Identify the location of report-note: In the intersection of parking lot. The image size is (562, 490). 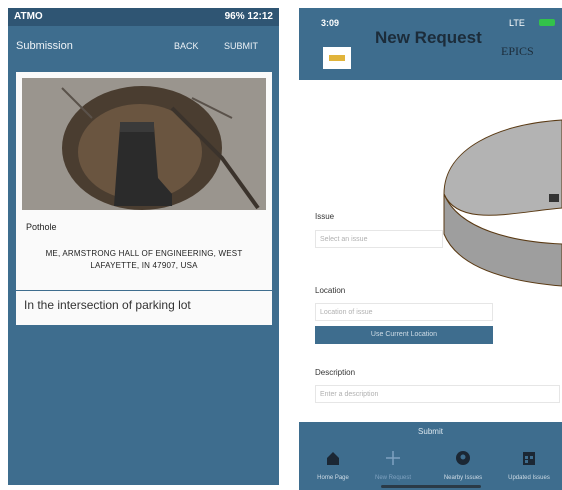
(107, 305).